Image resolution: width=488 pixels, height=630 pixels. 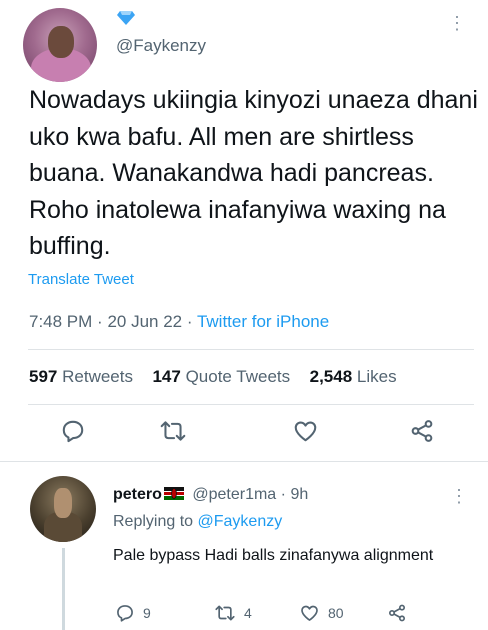 What do you see at coordinates (137, 494) in the screenshot?
I see `reply-author-name: petero` at bounding box center [137, 494].